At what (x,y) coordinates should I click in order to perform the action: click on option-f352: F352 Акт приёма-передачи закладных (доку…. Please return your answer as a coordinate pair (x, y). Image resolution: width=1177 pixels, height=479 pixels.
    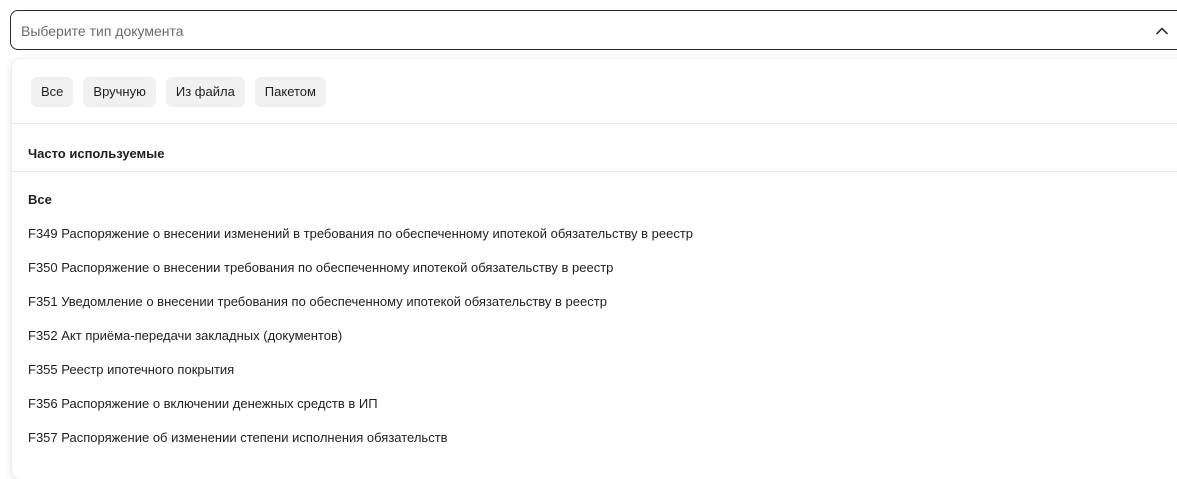
    Looking at the image, I should click on (360, 343).